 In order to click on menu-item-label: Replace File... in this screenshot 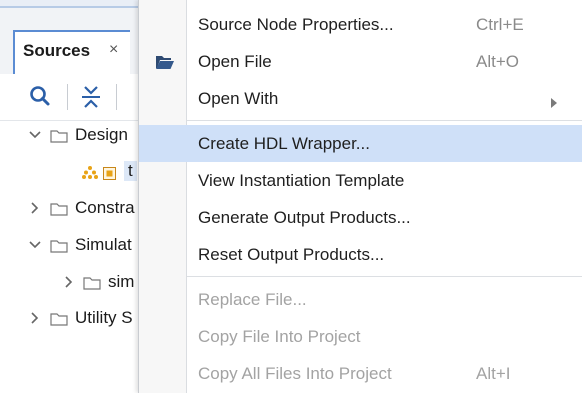, I will do `click(252, 299)`.